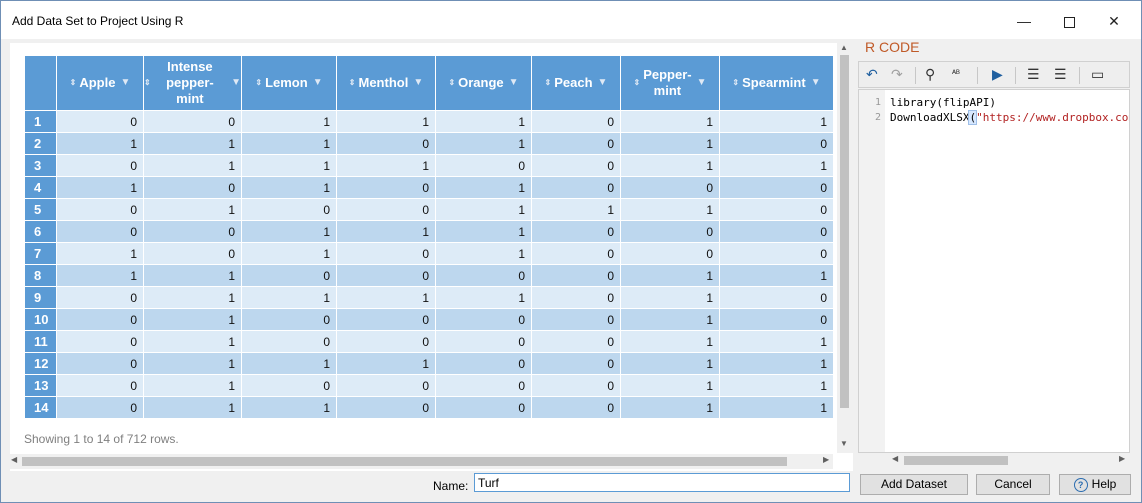  I want to click on column-header: ⇕ Pepper- mint ▼, so click(670, 83).